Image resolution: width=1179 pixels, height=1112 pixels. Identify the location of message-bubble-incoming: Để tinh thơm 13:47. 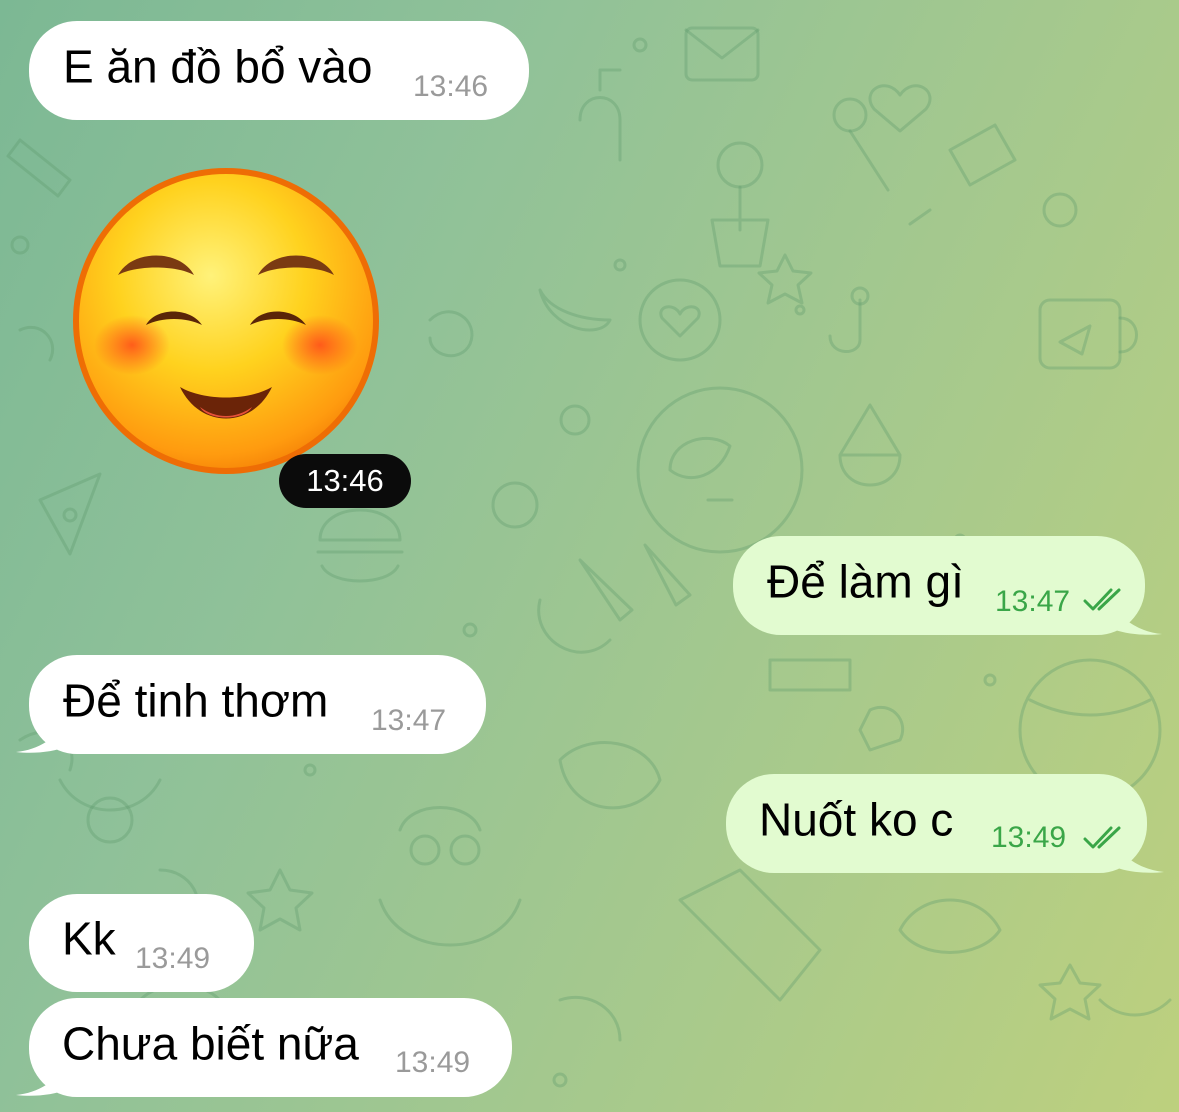
(257, 704).